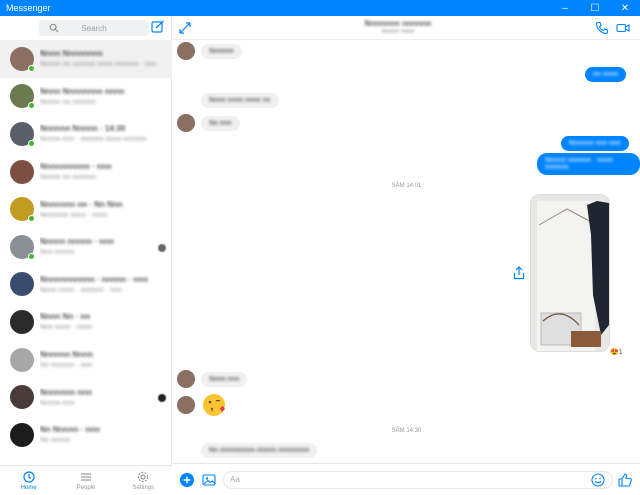 The height and width of the screenshot is (495, 640). What do you see at coordinates (220, 123) in the screenshot?
I see `message-bubble: Nn nnn` at bounding box center [220, 123].